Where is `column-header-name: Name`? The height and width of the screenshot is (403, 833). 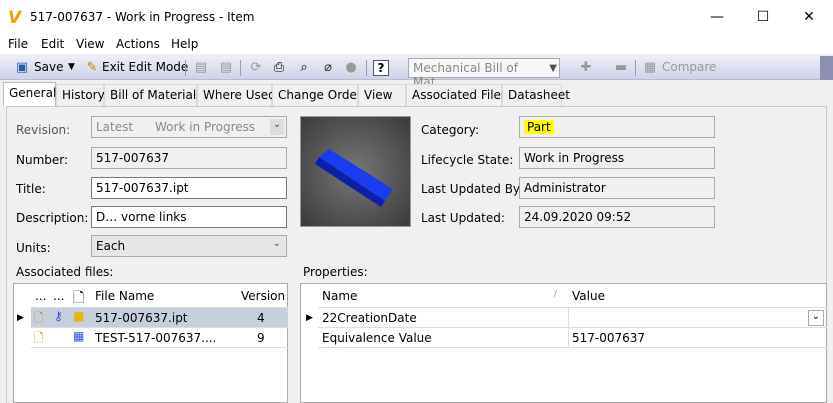
column-header-name: Name is located at coordinates (339, 296).